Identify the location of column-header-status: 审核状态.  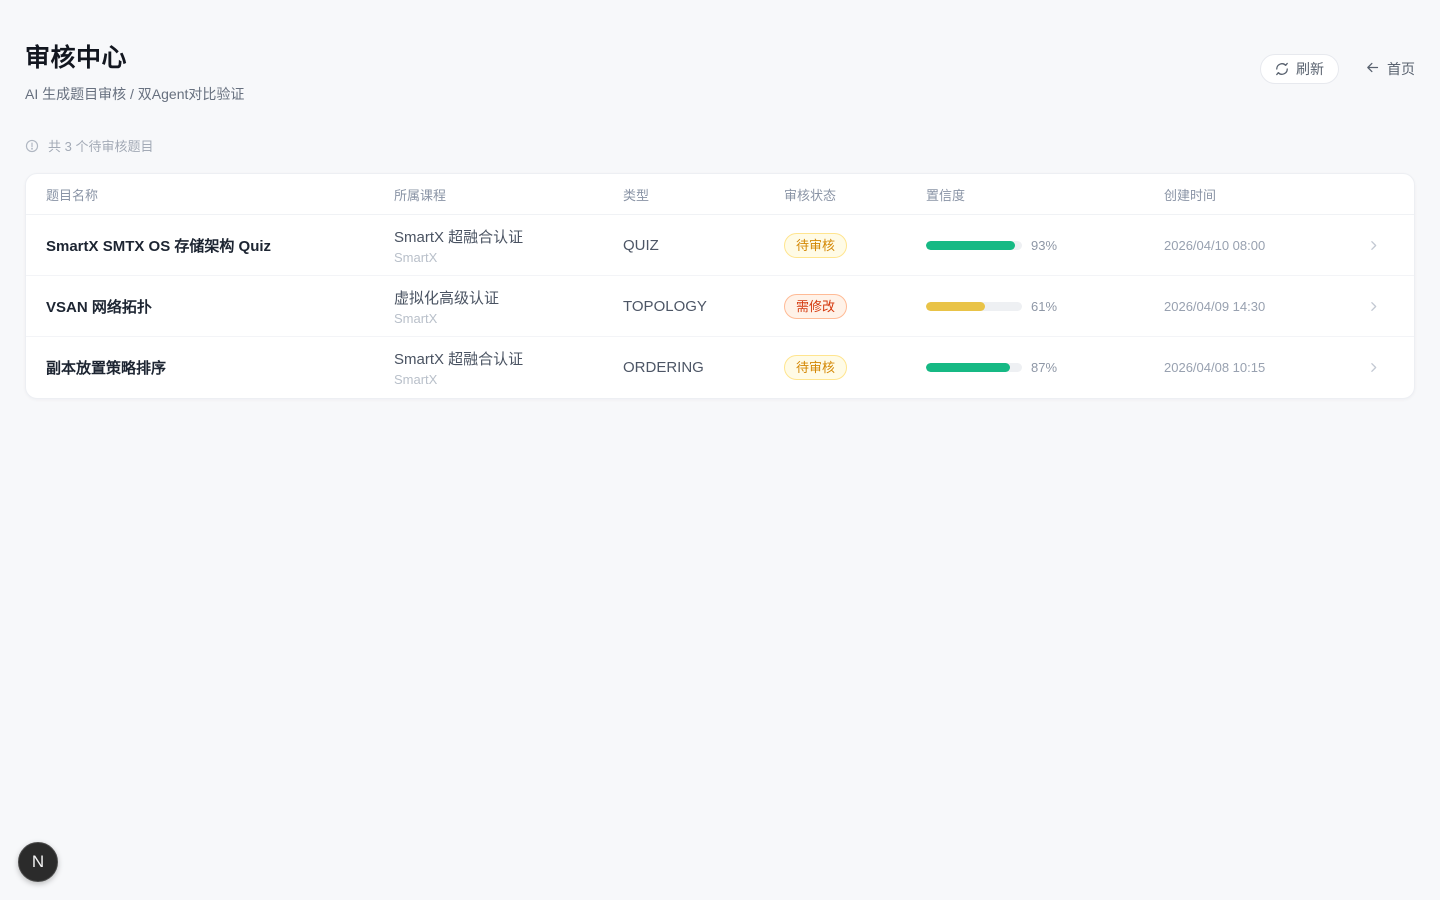
(810, 195).